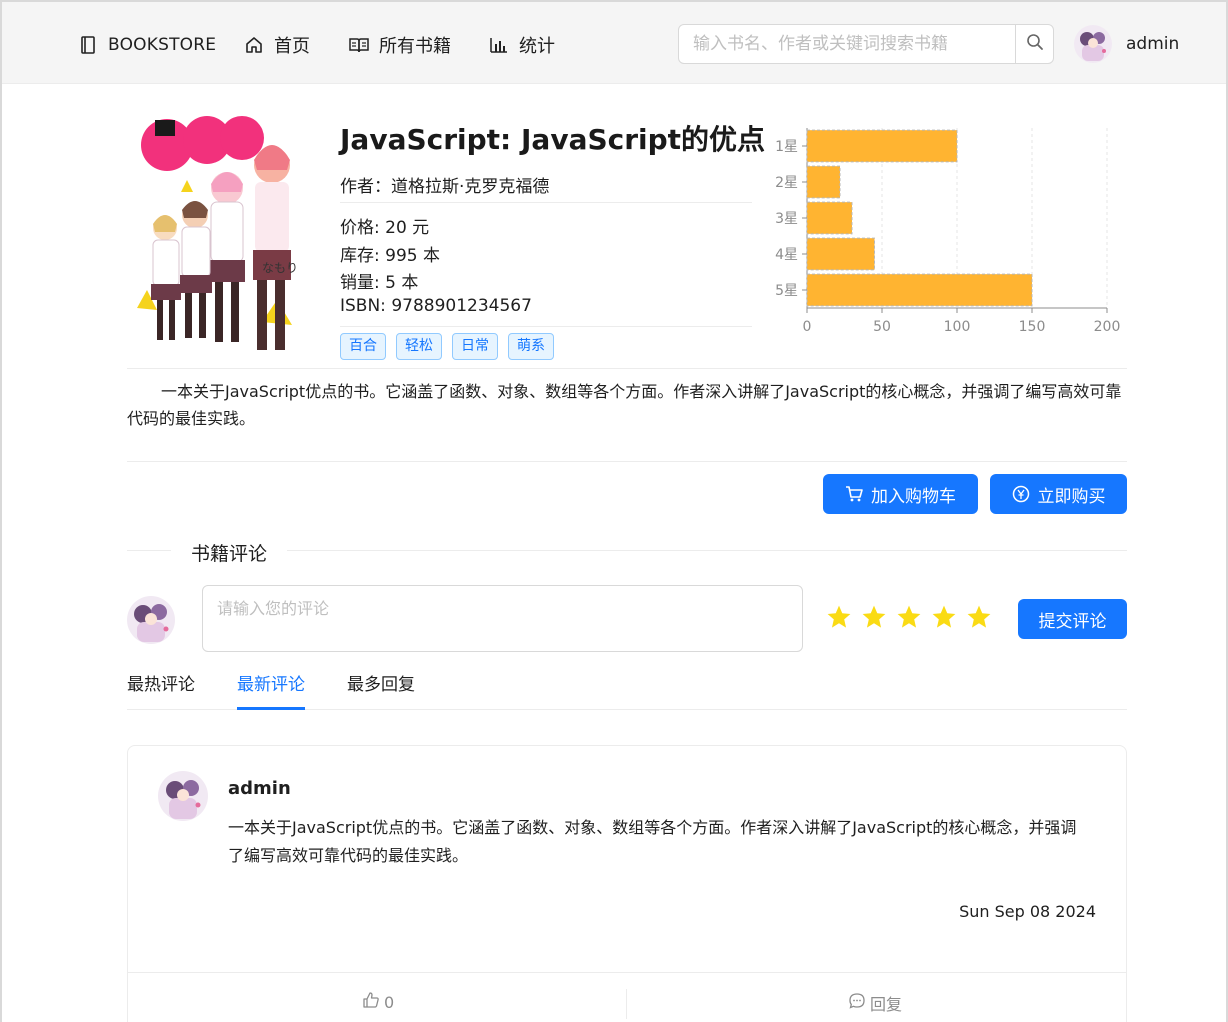 Image resolution: width=1228 pixels, height=1022 pixels. I want to click on like-count: 0, so click(389, 1002).